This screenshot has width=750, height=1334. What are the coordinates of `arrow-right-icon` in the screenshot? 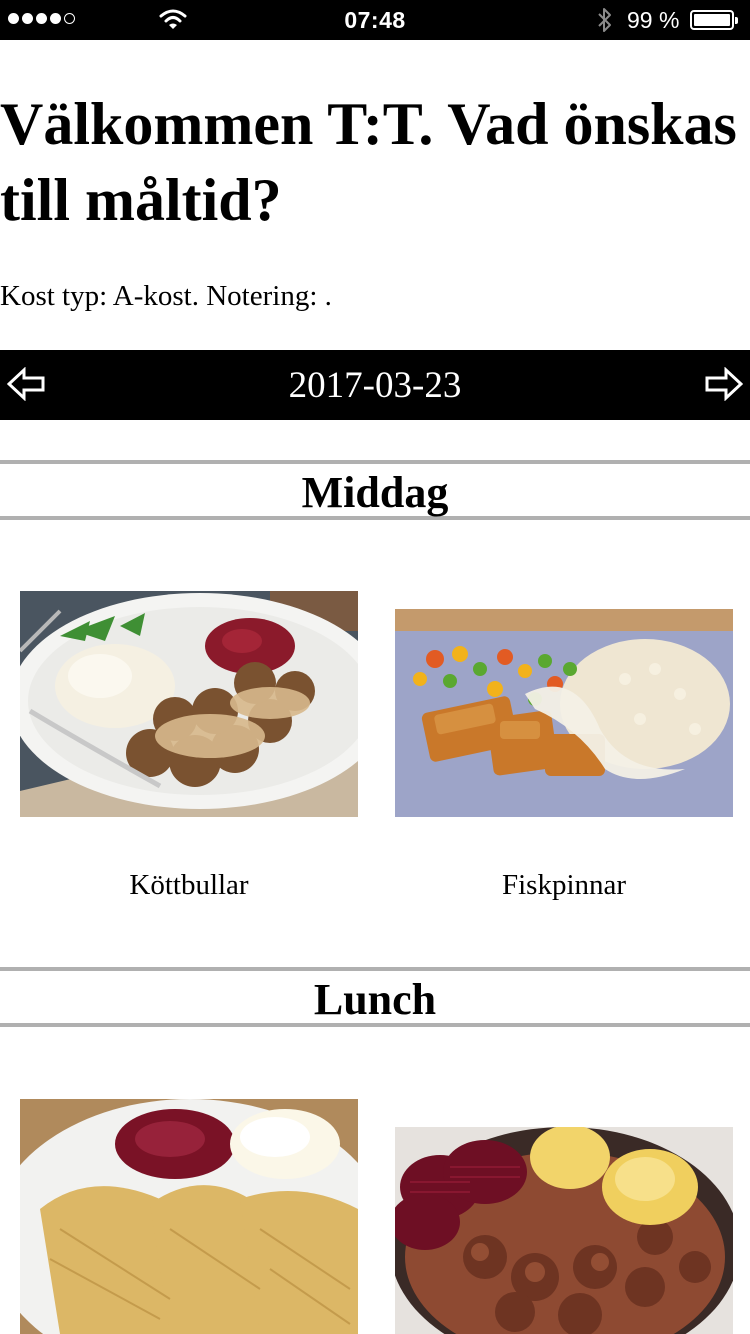 It's located at (724, 384).